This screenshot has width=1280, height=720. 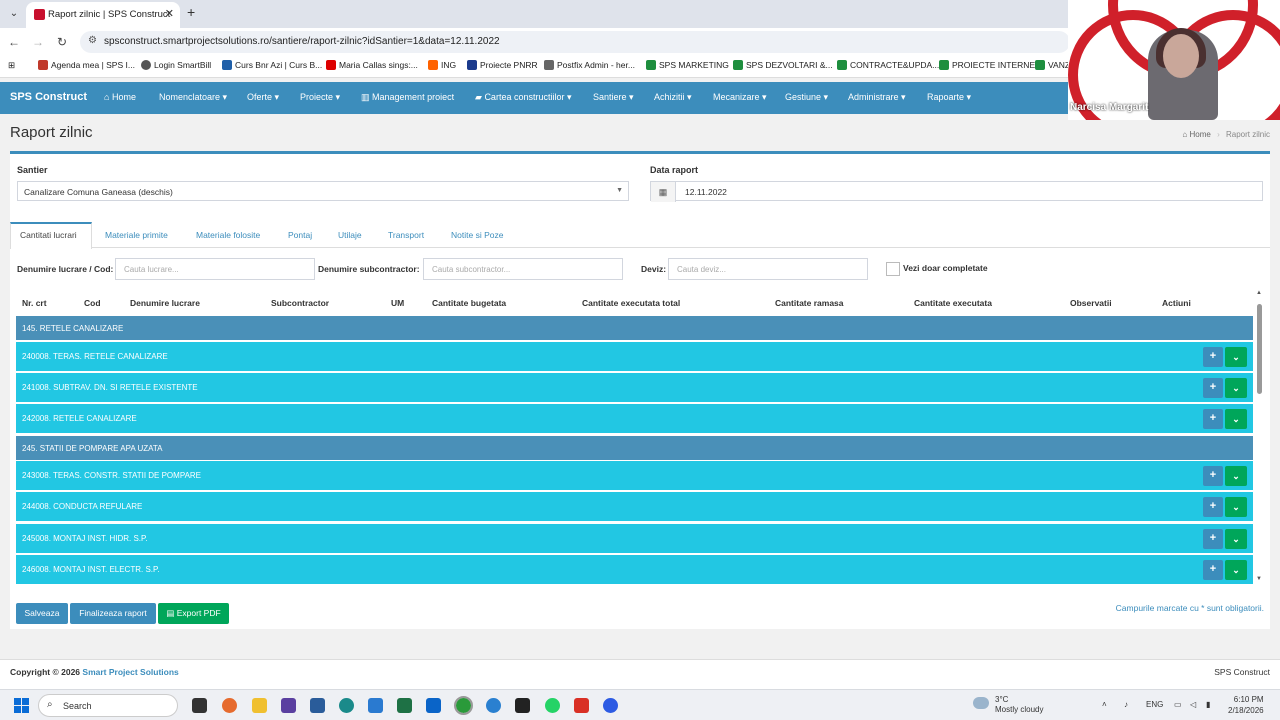 What do you see at coordinates (229, 705) in the screenshot?
I see `copilot-icon` at bounding box center [229, 705].